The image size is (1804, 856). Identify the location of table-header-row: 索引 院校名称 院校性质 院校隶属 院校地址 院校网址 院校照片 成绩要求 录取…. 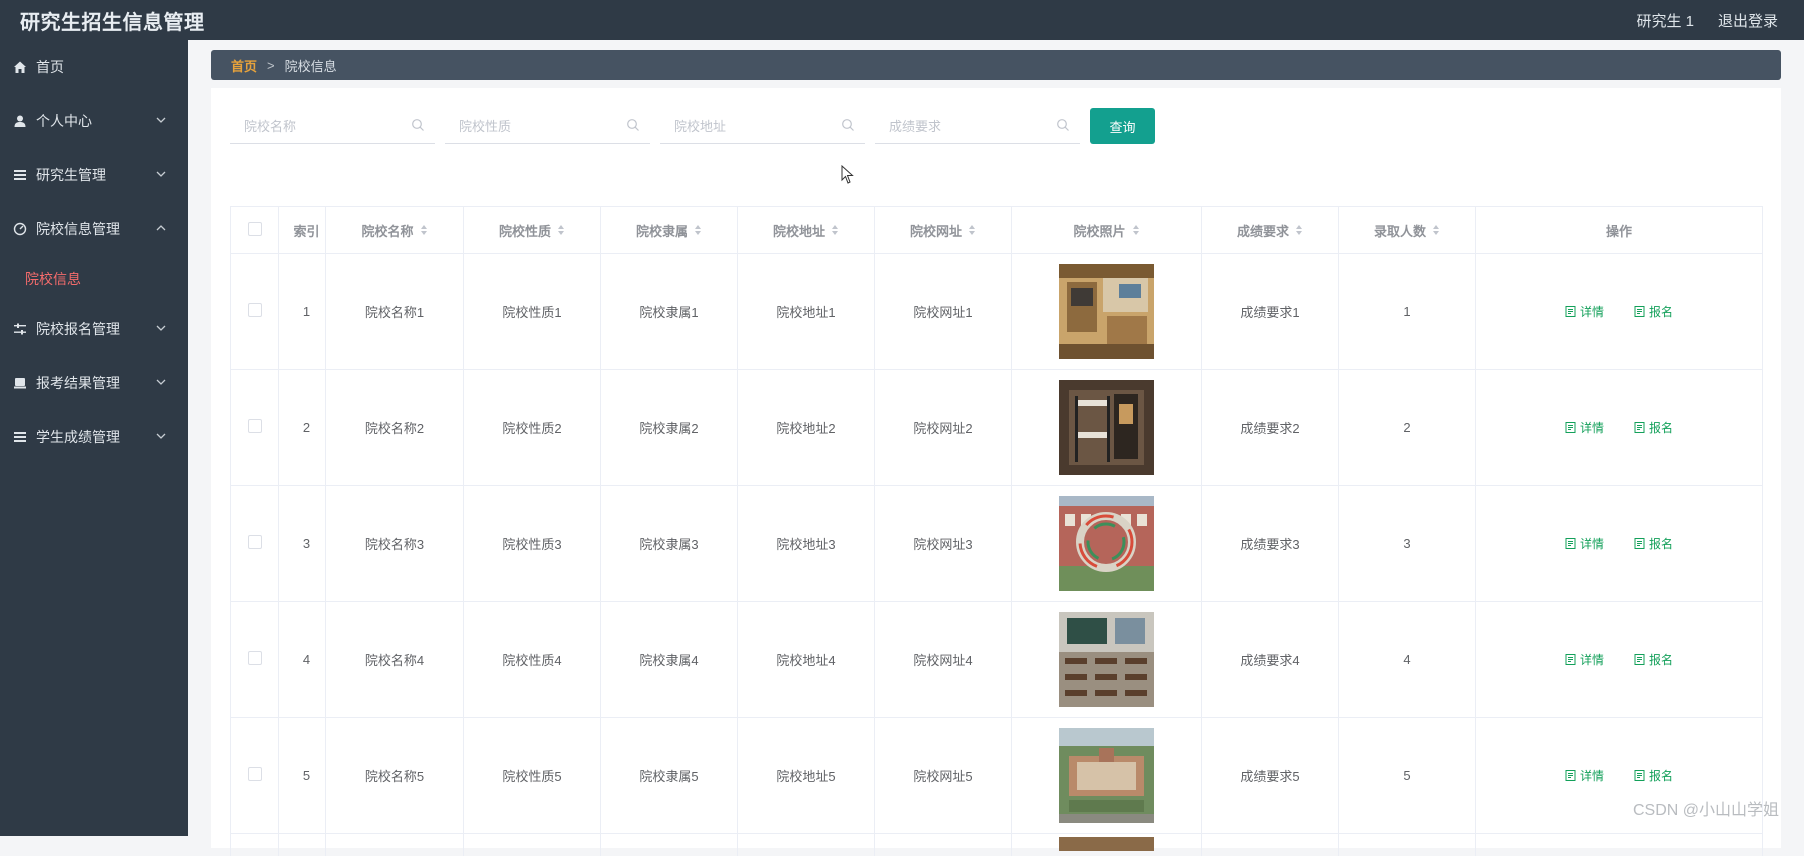
(997, 230).